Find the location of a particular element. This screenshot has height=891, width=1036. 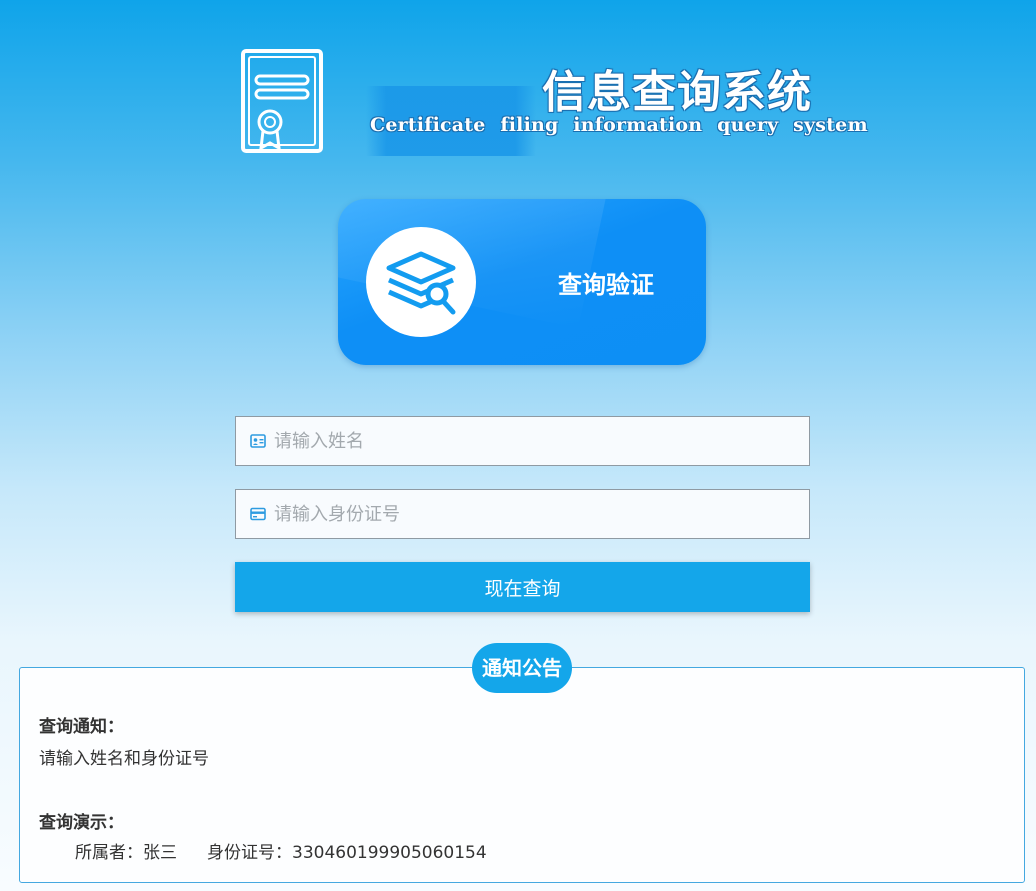

id-number-field is located at coordinates (522, 514).